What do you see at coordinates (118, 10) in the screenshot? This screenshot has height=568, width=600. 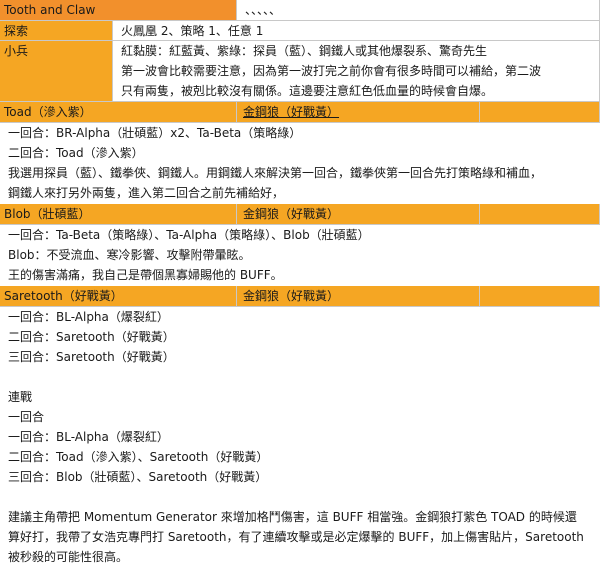 I see `title-cell: Tooth and Claw` at bounding box center [118, 10].